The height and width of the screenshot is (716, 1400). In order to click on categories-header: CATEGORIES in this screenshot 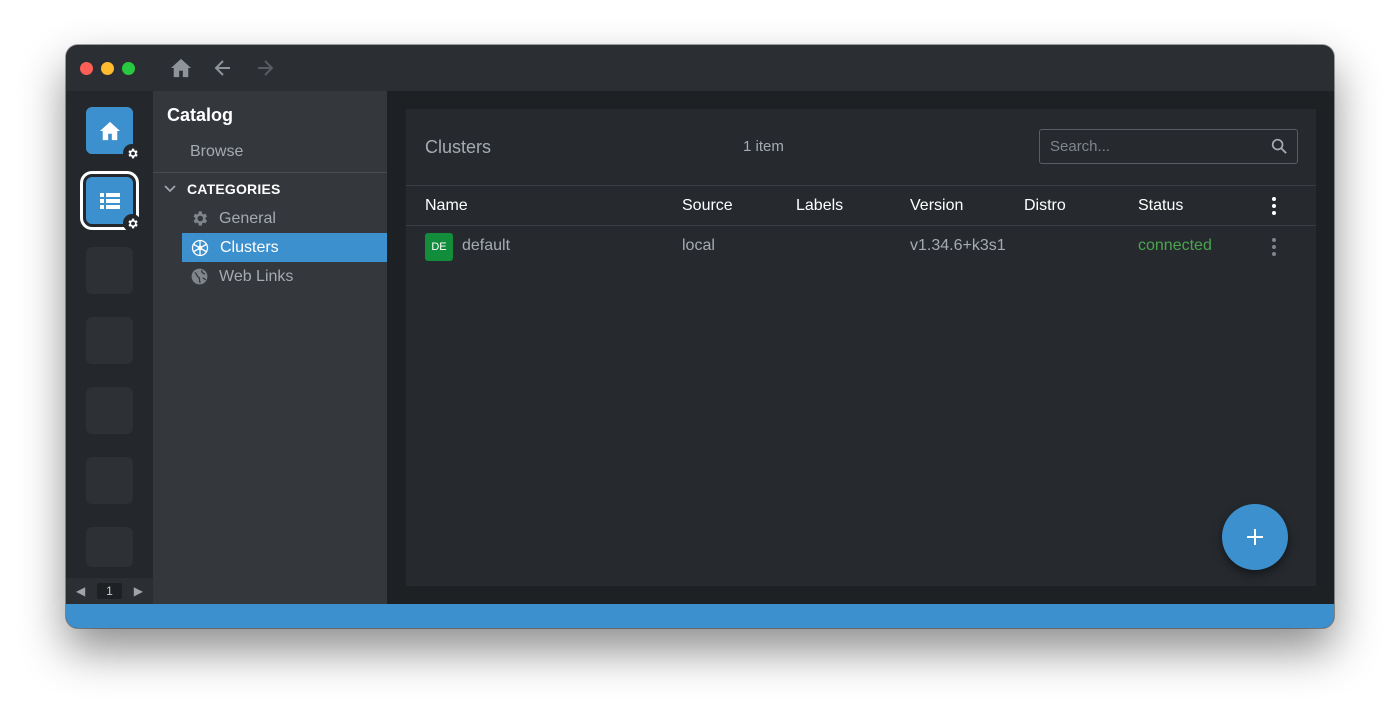, I will do `click(222, 189)`.